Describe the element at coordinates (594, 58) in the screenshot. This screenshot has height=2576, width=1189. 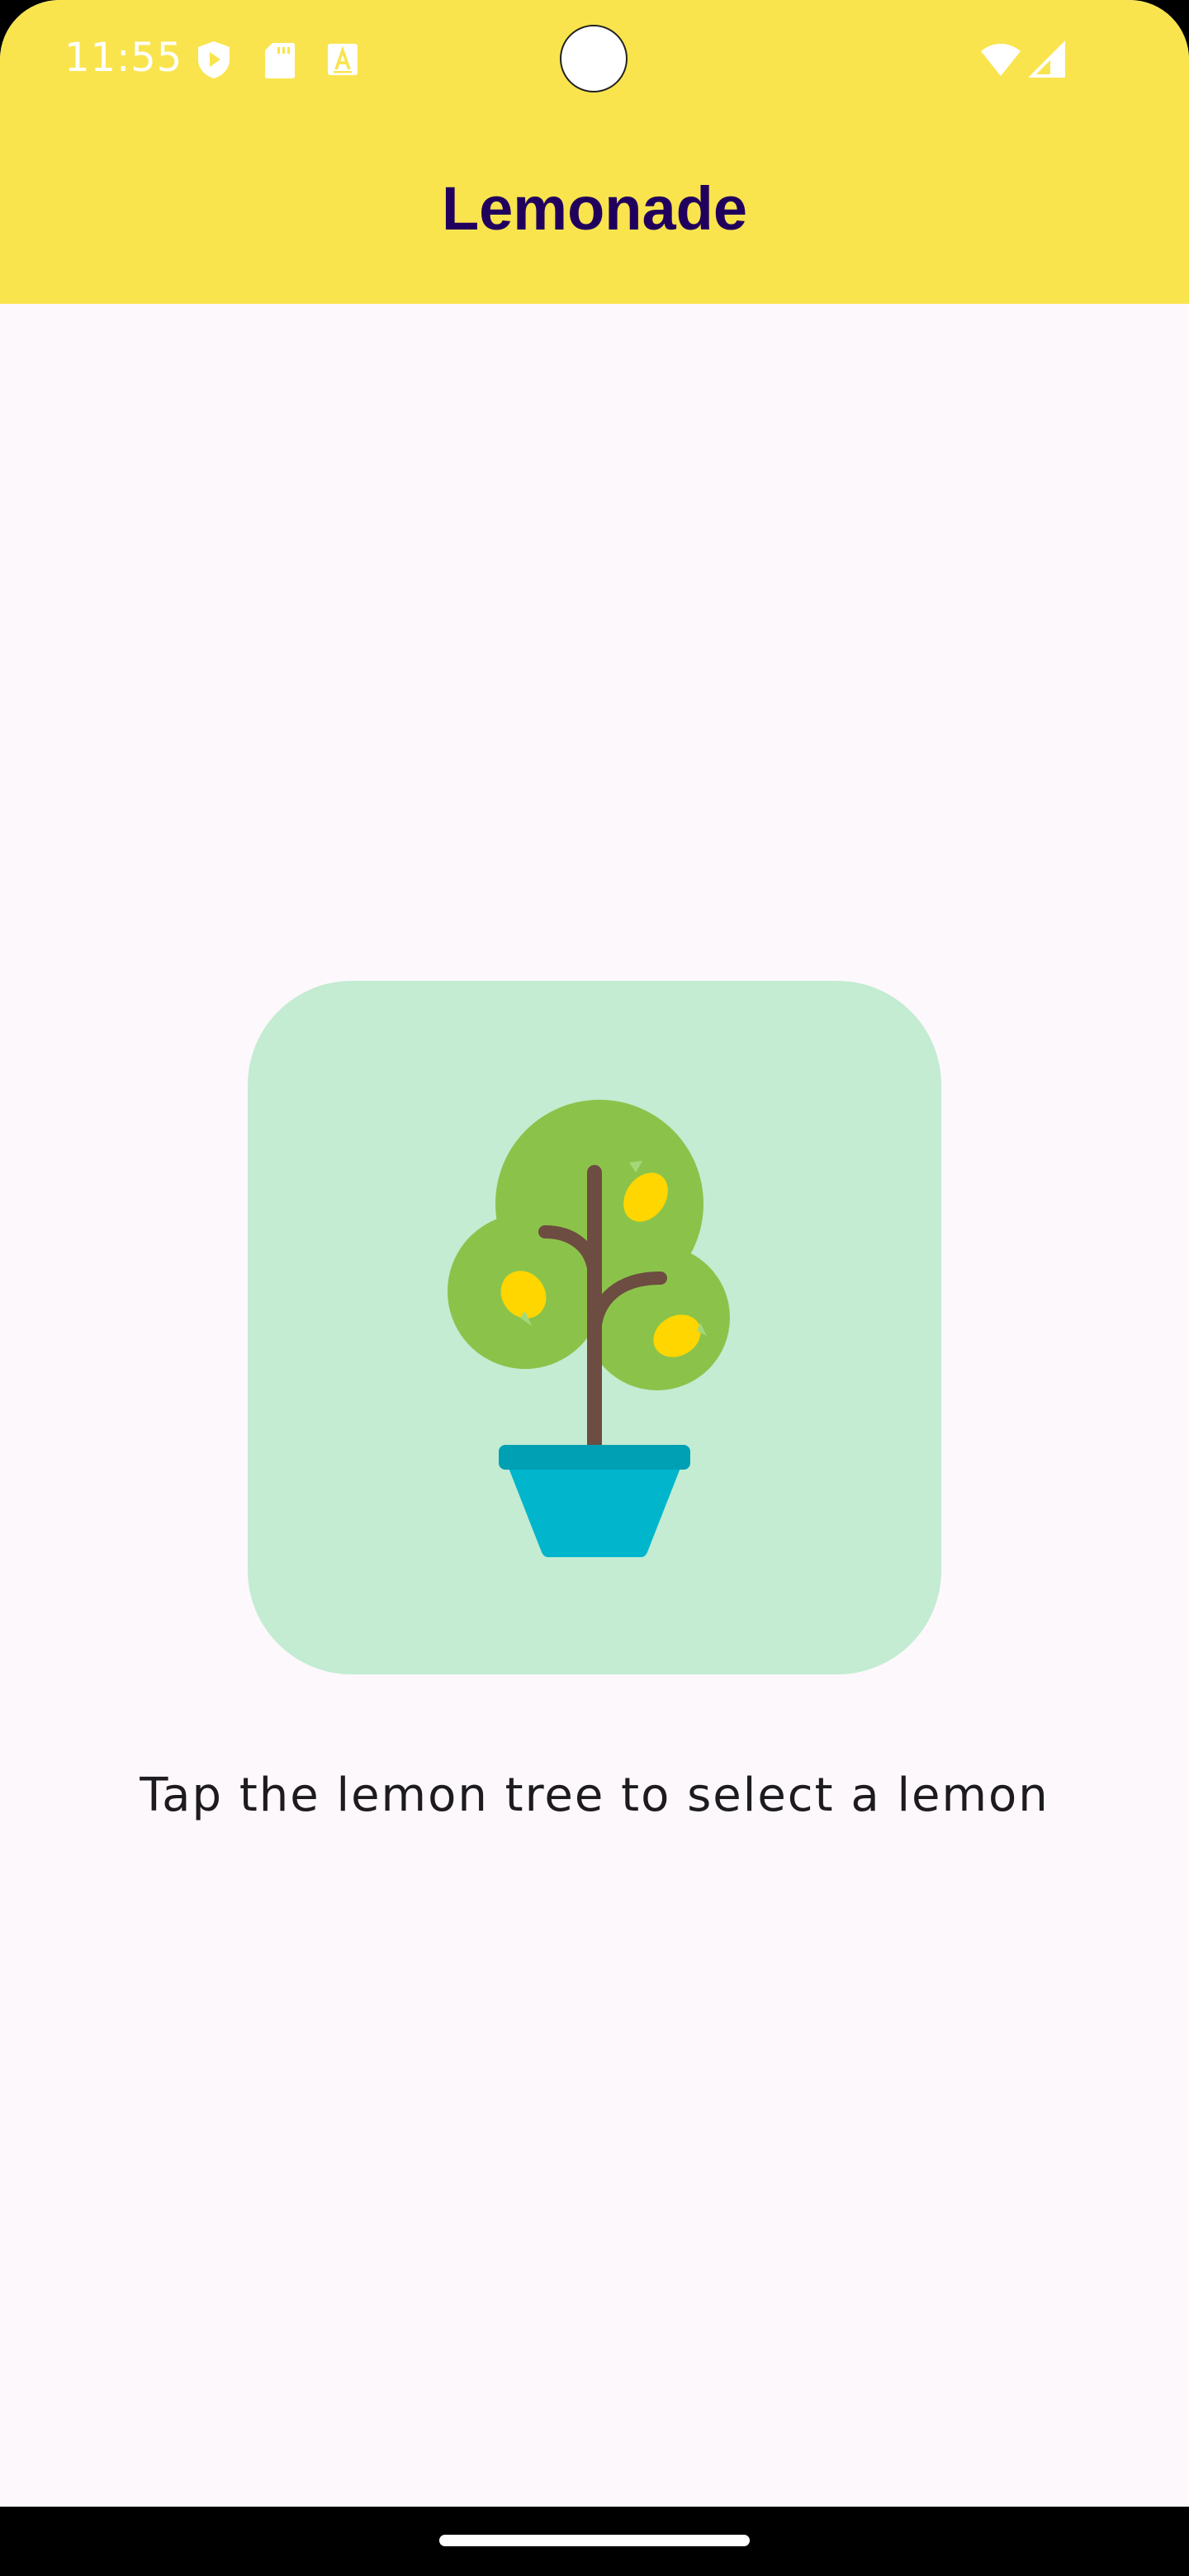
I see `camera-cutout` at that location.